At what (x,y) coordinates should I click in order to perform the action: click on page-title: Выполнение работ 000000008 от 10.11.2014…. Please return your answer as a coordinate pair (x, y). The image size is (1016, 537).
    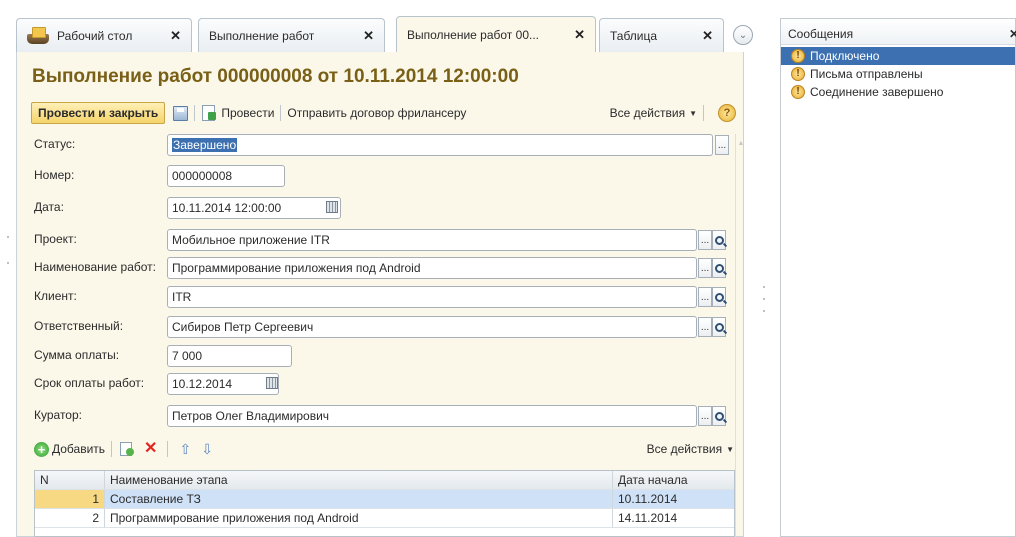
    Looking at the image, I should click on (275, 76).